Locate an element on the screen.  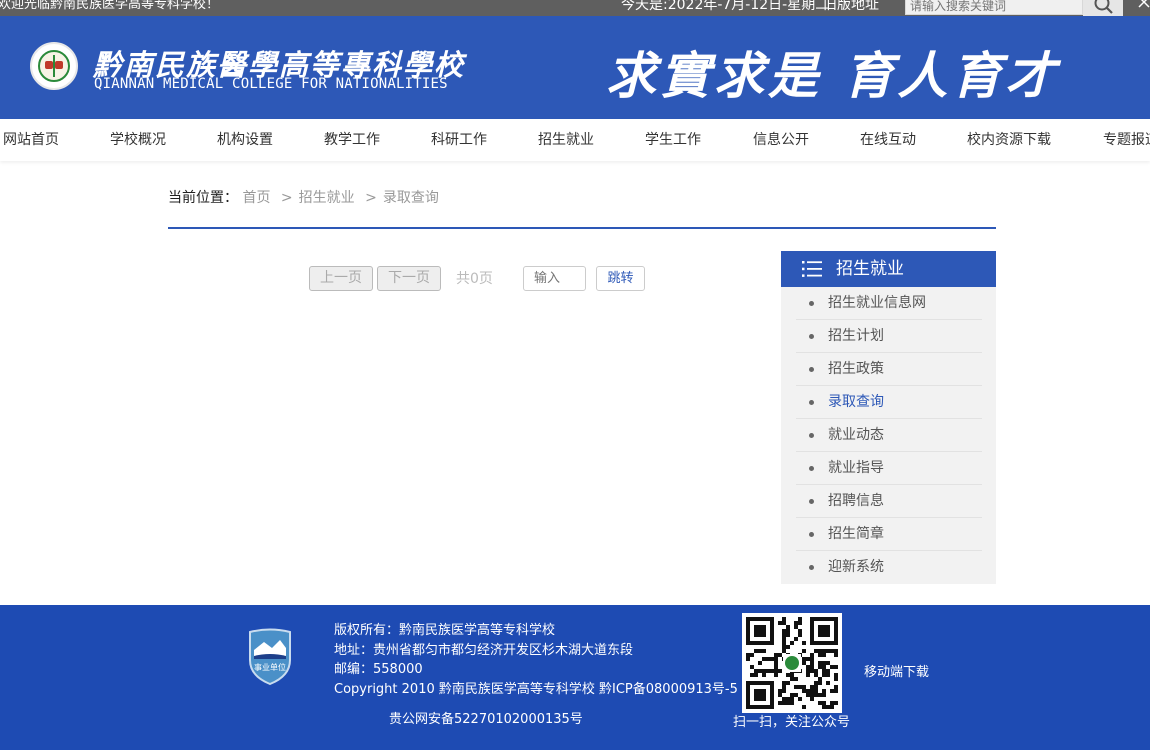
welcome-text: 欢迎光临黔南民族医学高等专科学校！ is located at coordinates (110, 6).